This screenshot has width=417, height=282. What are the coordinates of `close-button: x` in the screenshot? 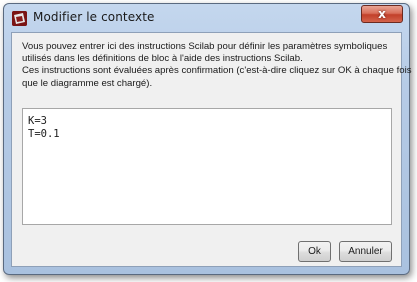 It's located at (382, 14).